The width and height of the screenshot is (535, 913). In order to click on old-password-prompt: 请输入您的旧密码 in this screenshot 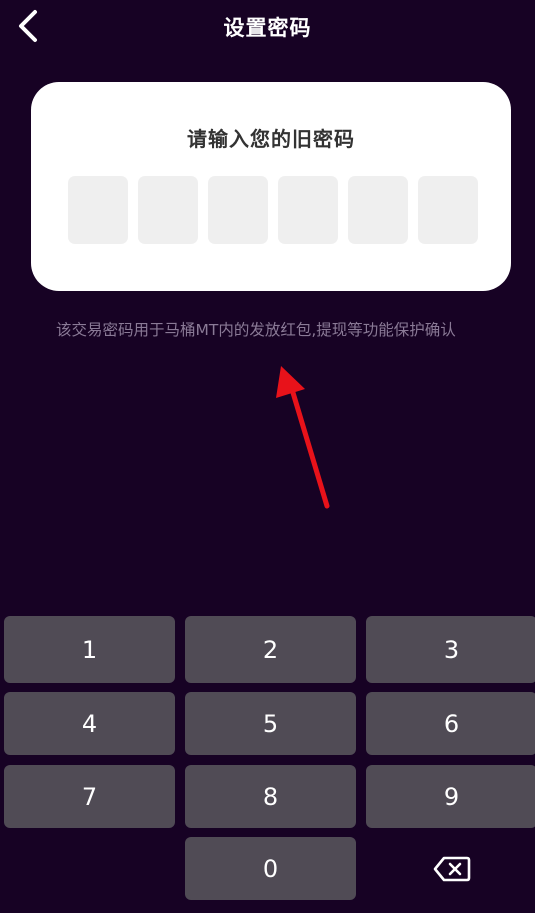, I will do `click(271, 139)`.